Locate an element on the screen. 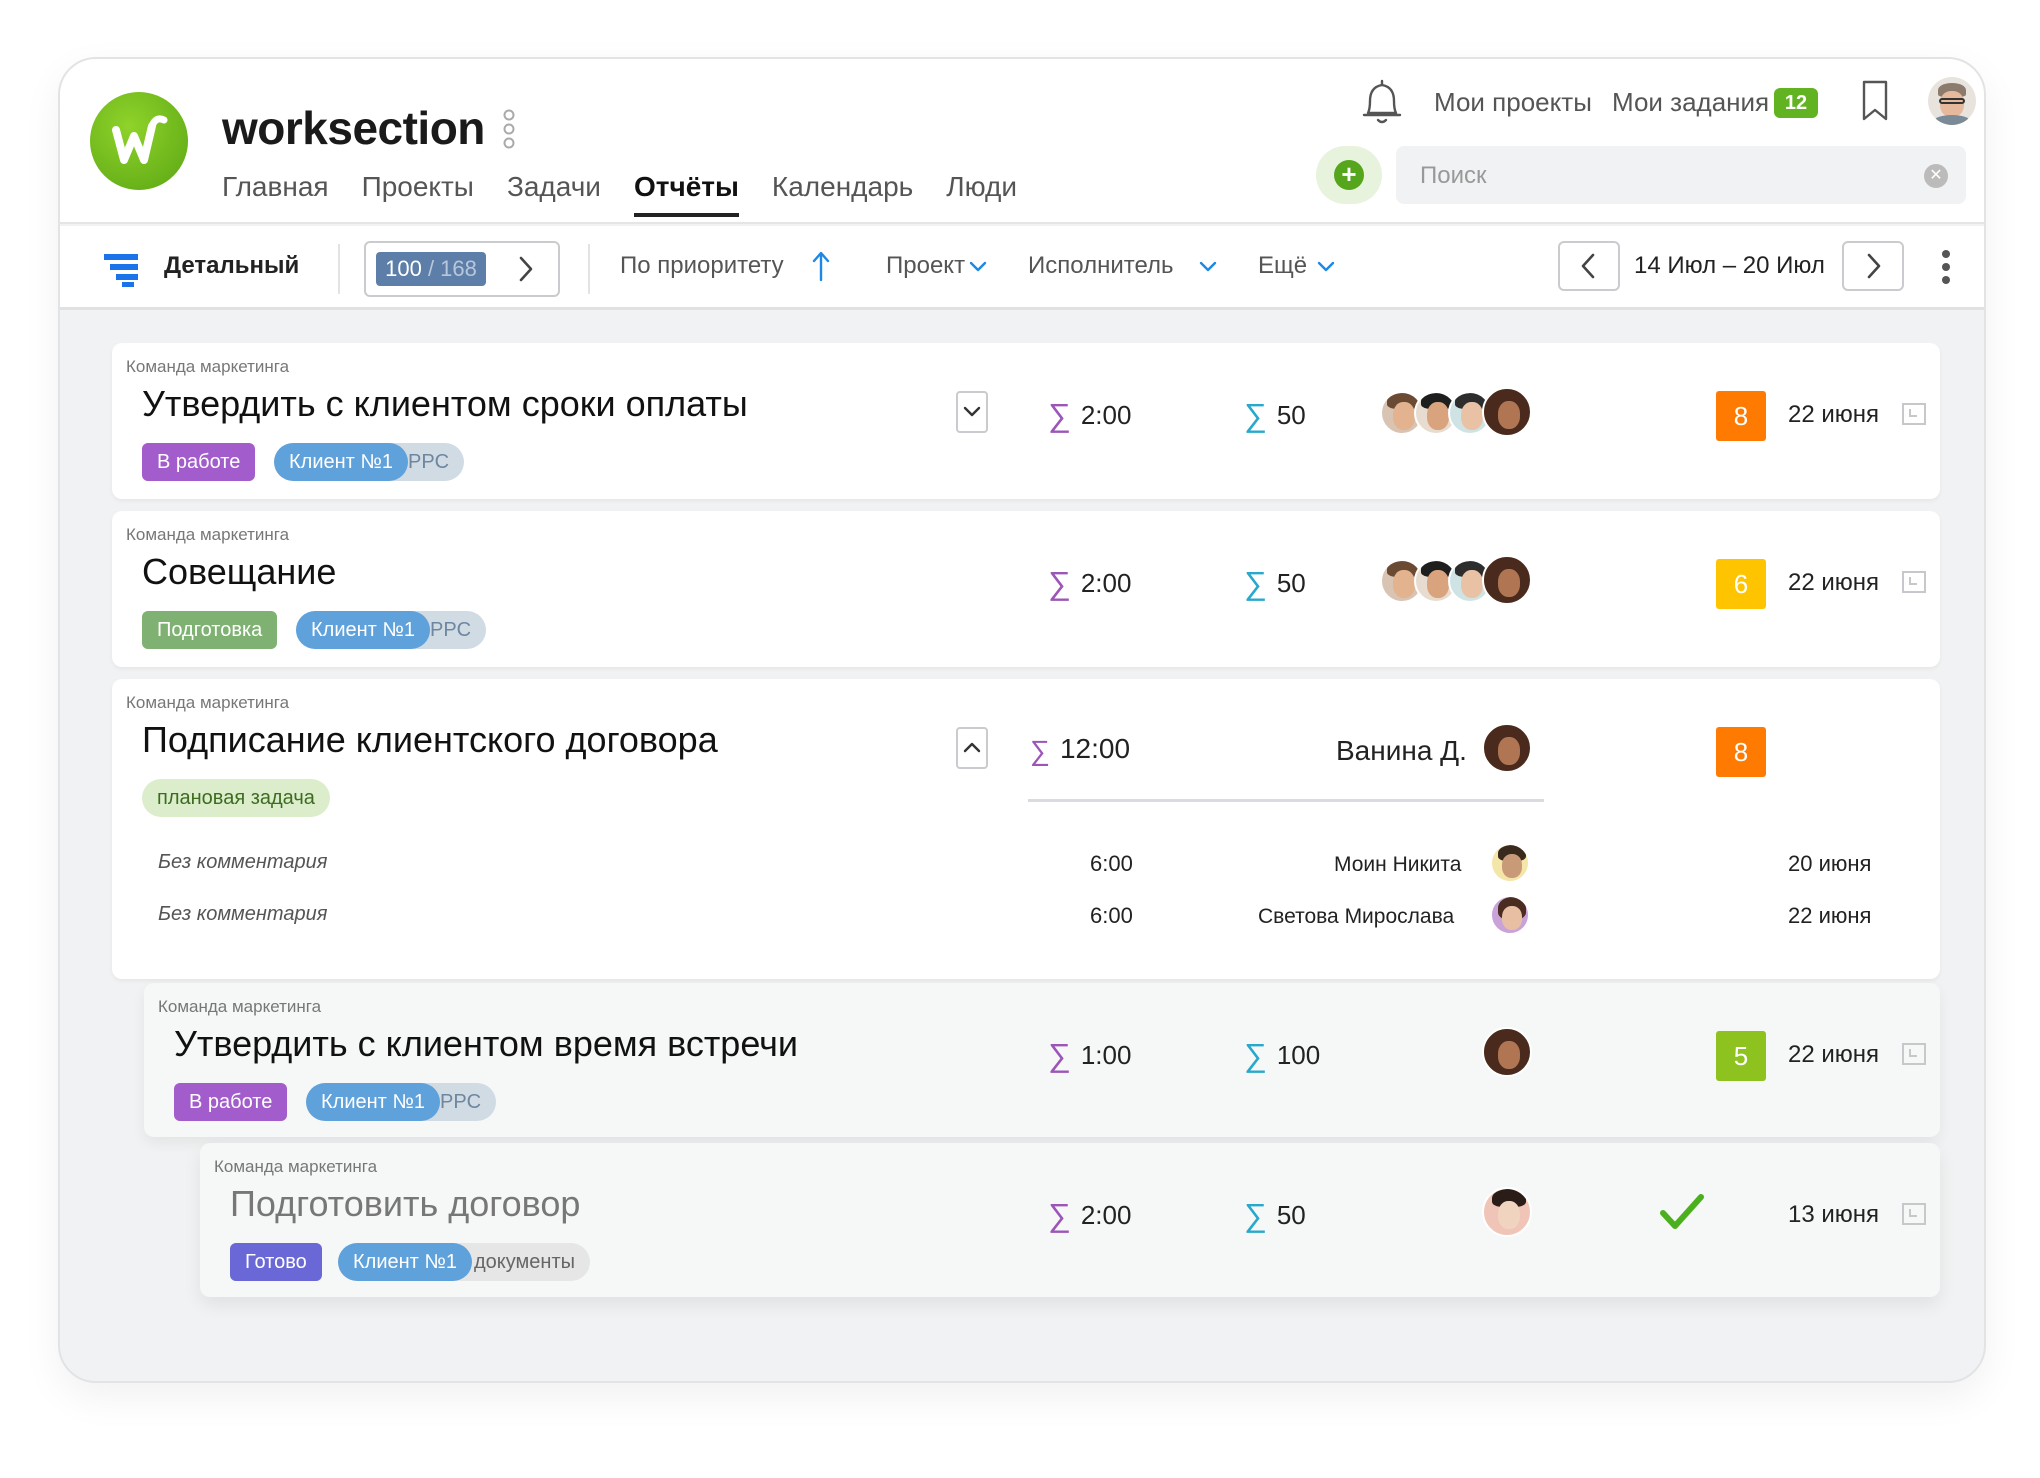 This screenshot has height=1478, width=2040. prev-week-button is located at coordinates (1589, 266).